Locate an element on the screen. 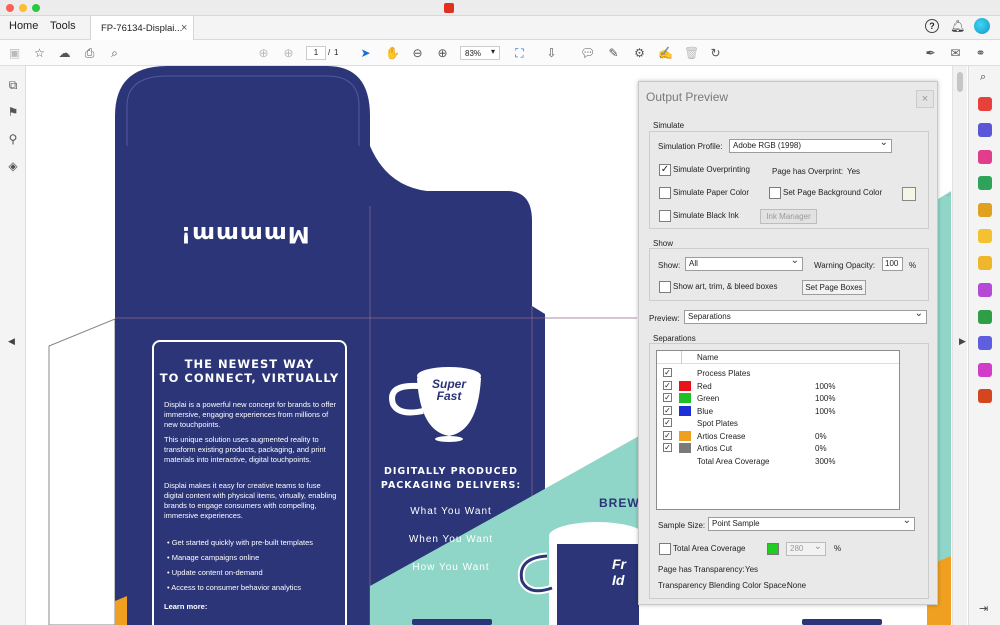 The height and width of the screenshot is (625, 1000). previous-page-icon: ⊕ is located at coordinates (263, 53).